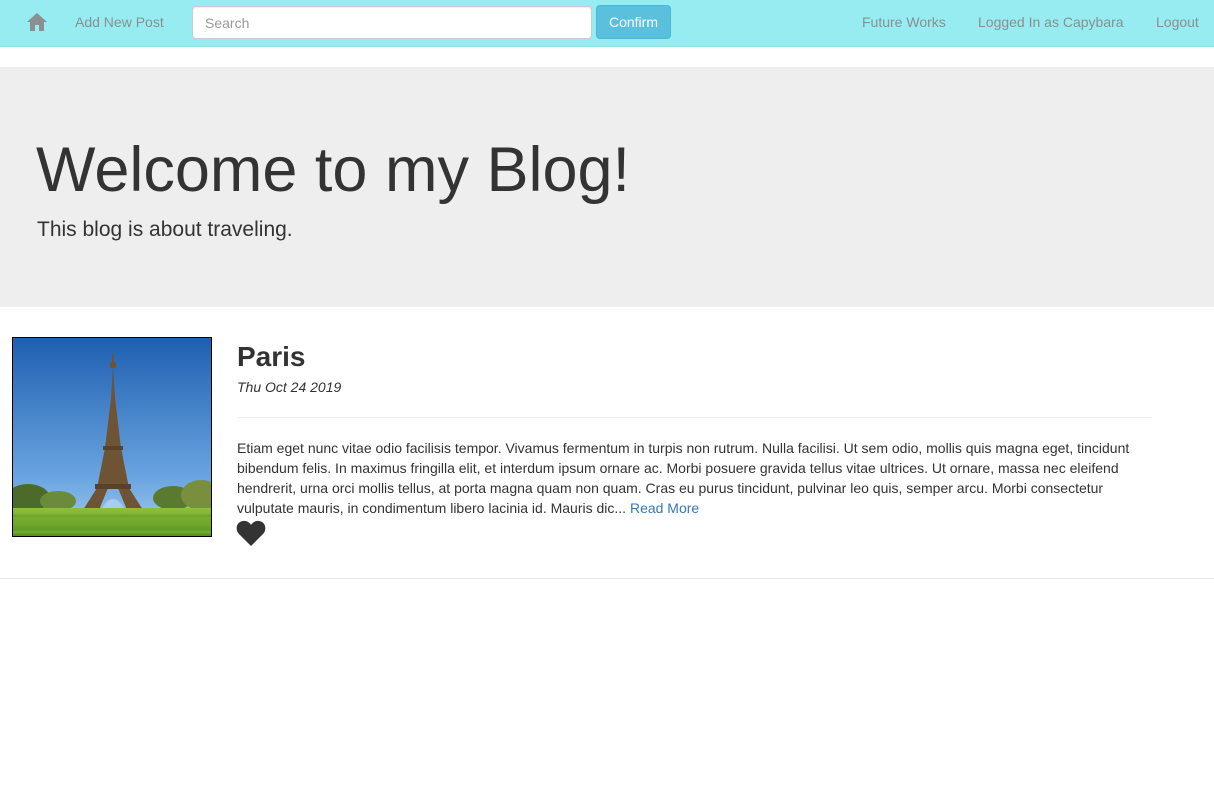  Describe the element at coordinates (271, 357) in the screenshot. I see `post-title: Paris` at that location.